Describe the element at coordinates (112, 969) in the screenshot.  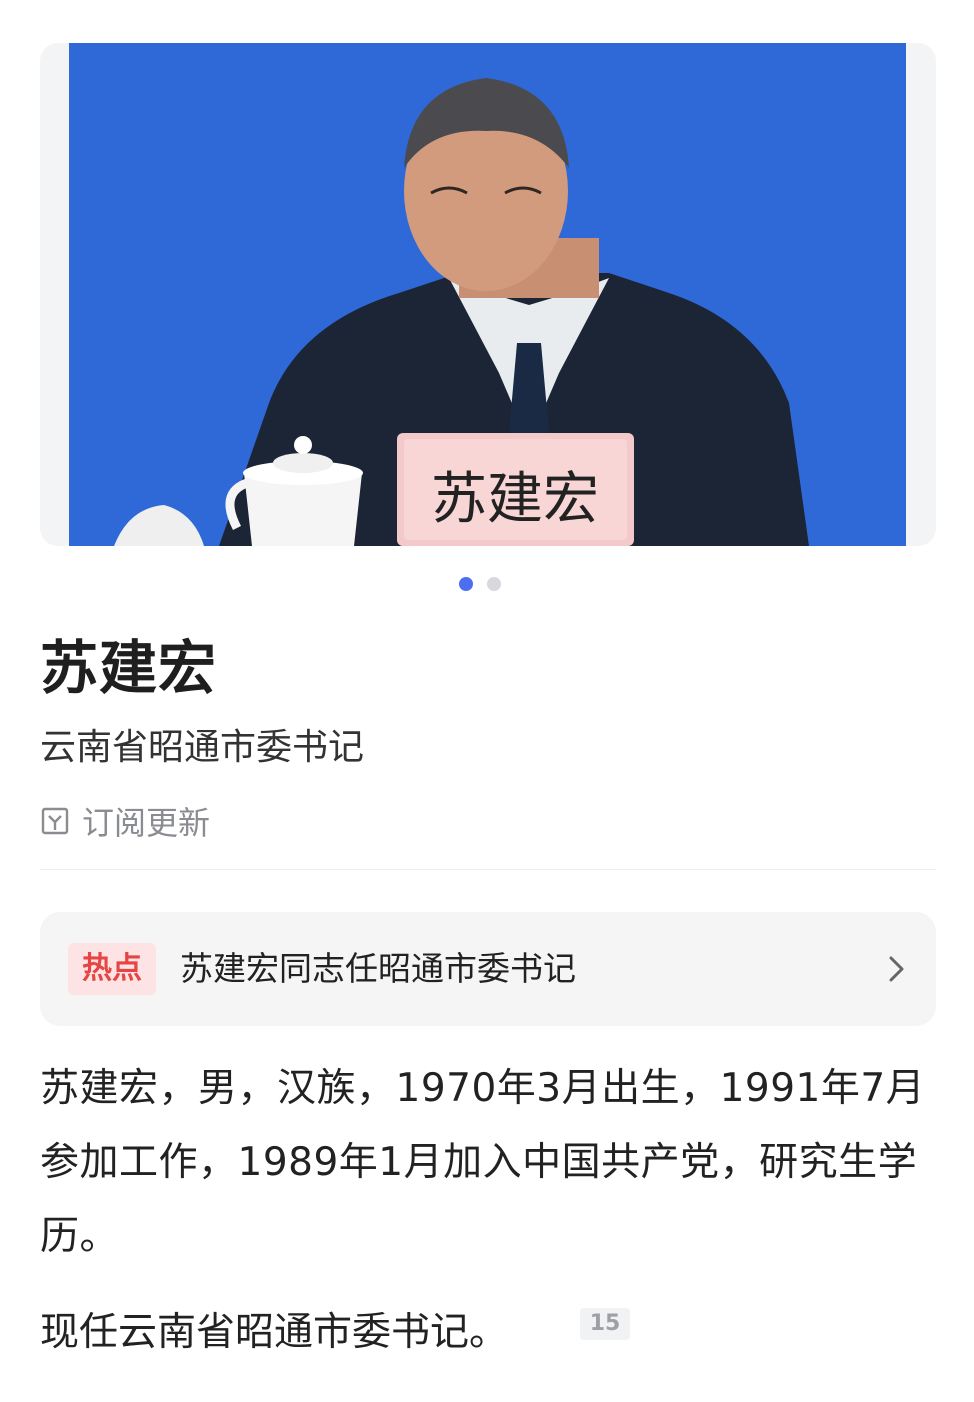
I see `hot-badge: 热点` at that location.